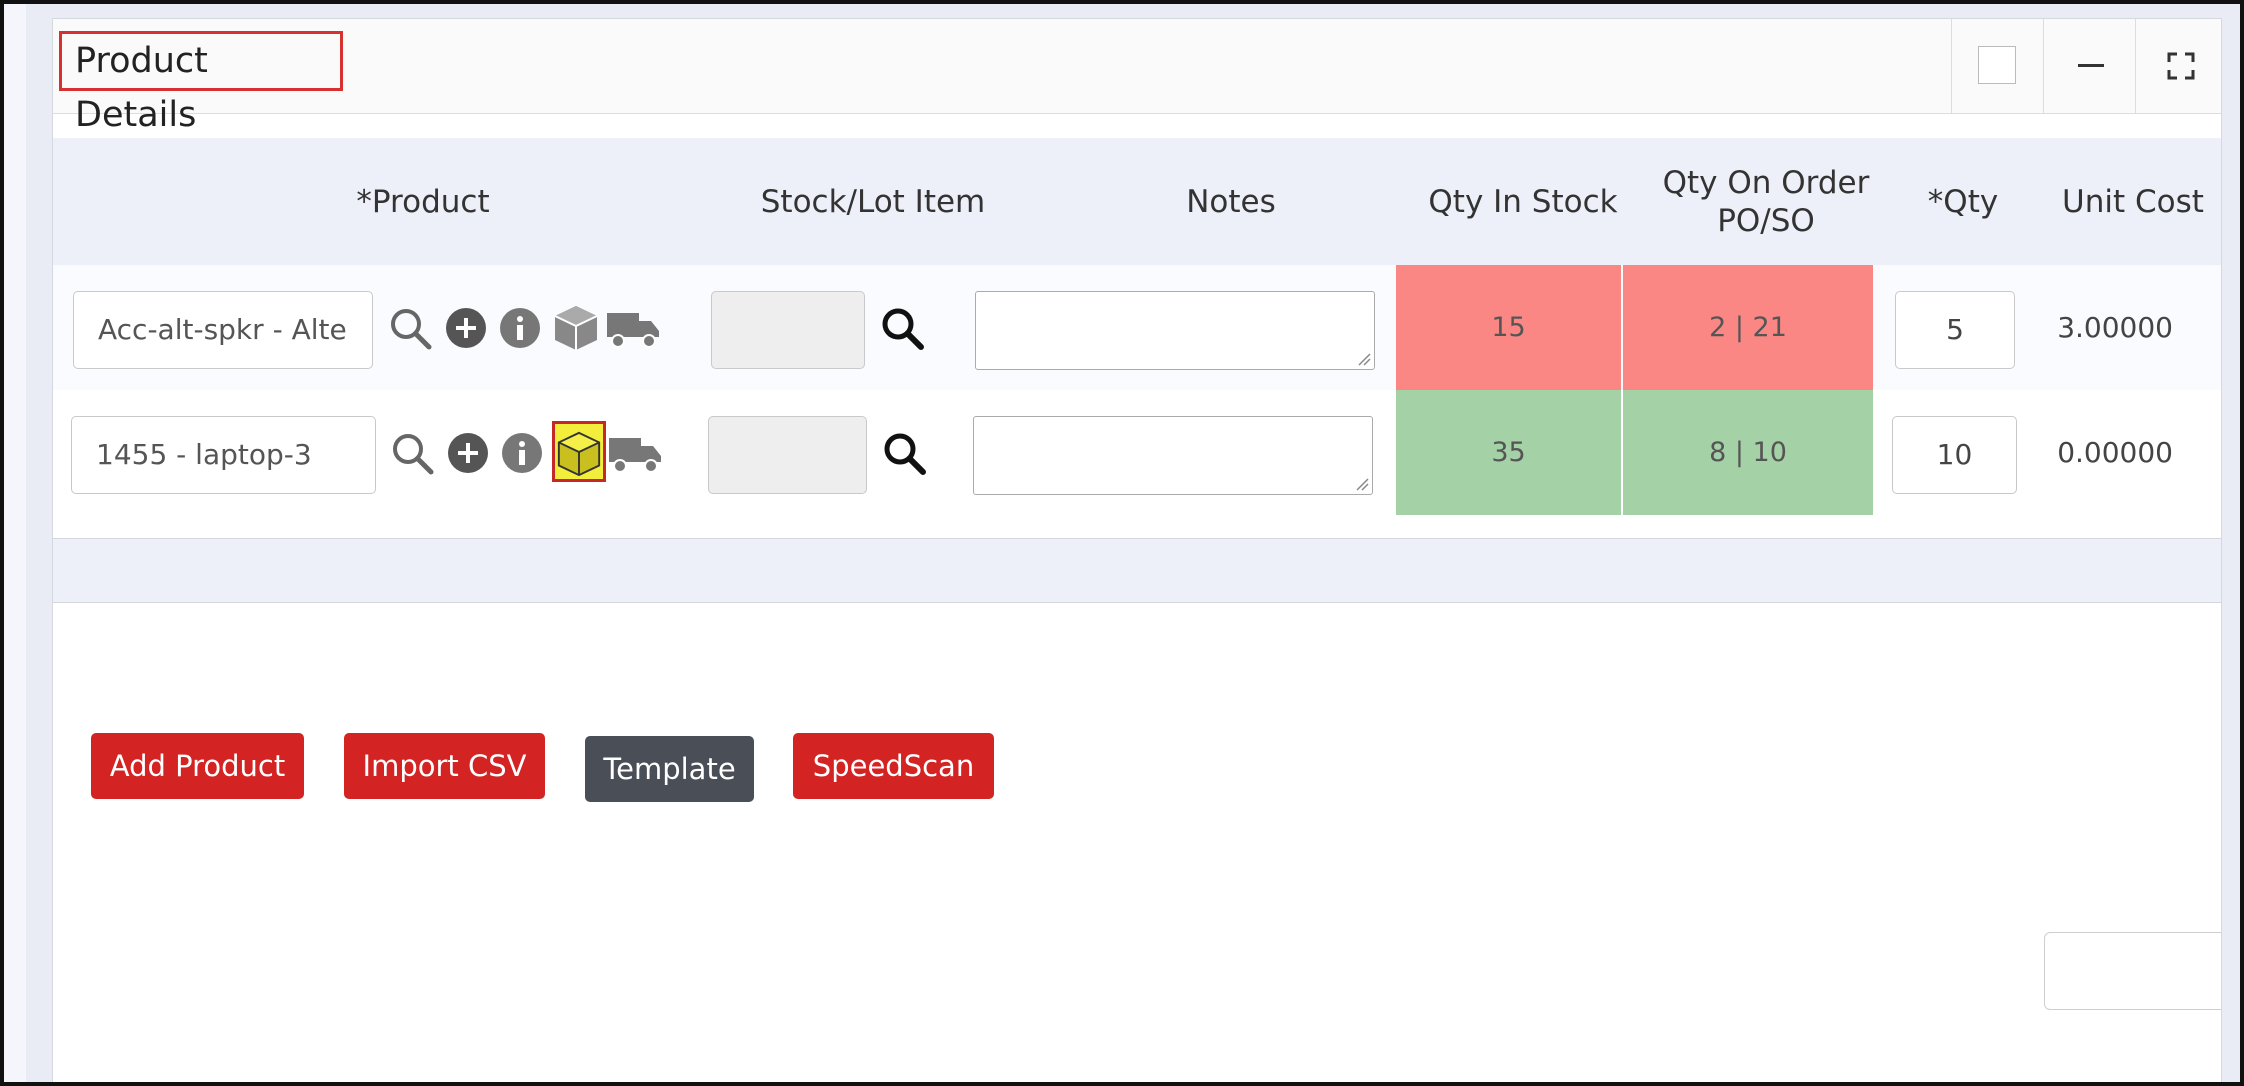  What do you see at coordinates (2115, 452) in the screenshot?
I see `unit-cost-value: 0.00000` at bounding box center [2115, 452].